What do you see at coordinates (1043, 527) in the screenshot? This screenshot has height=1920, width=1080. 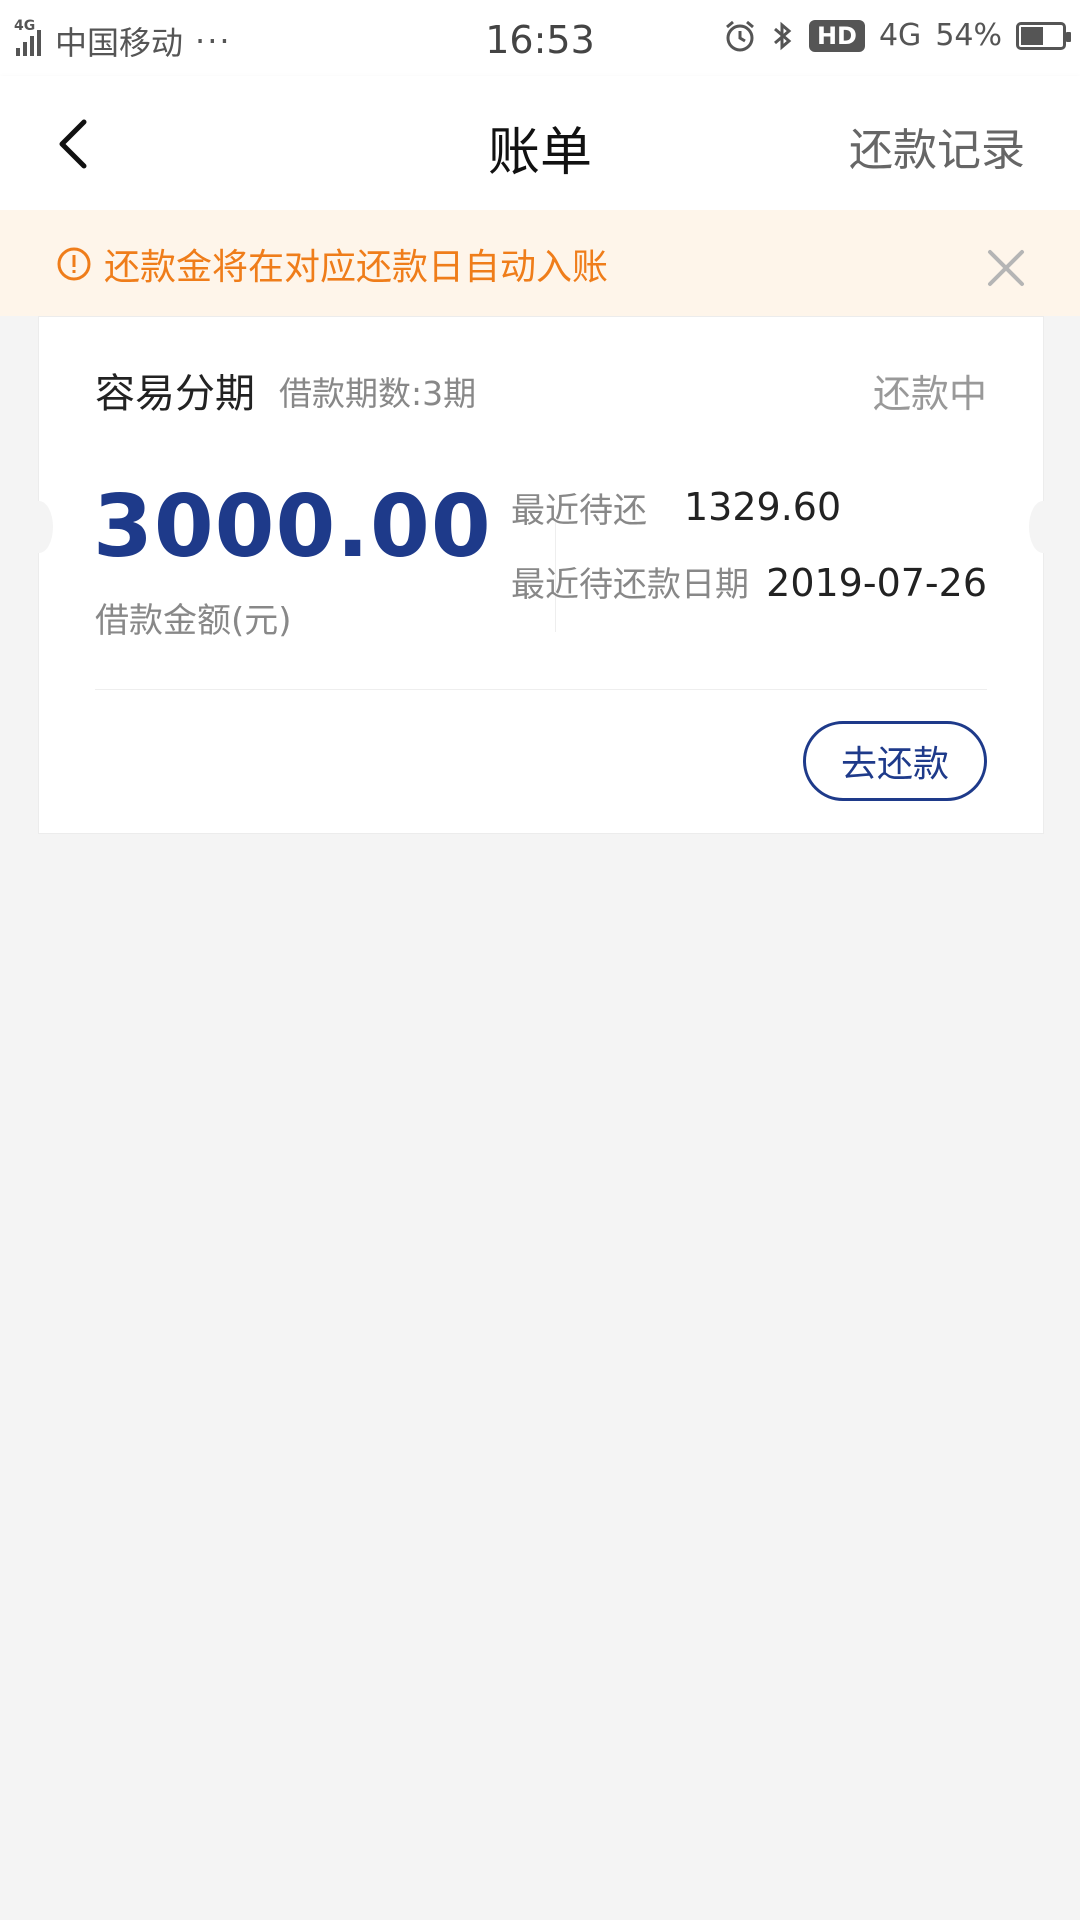 I see `card-notch-right` at bounding box center [1043, 527].